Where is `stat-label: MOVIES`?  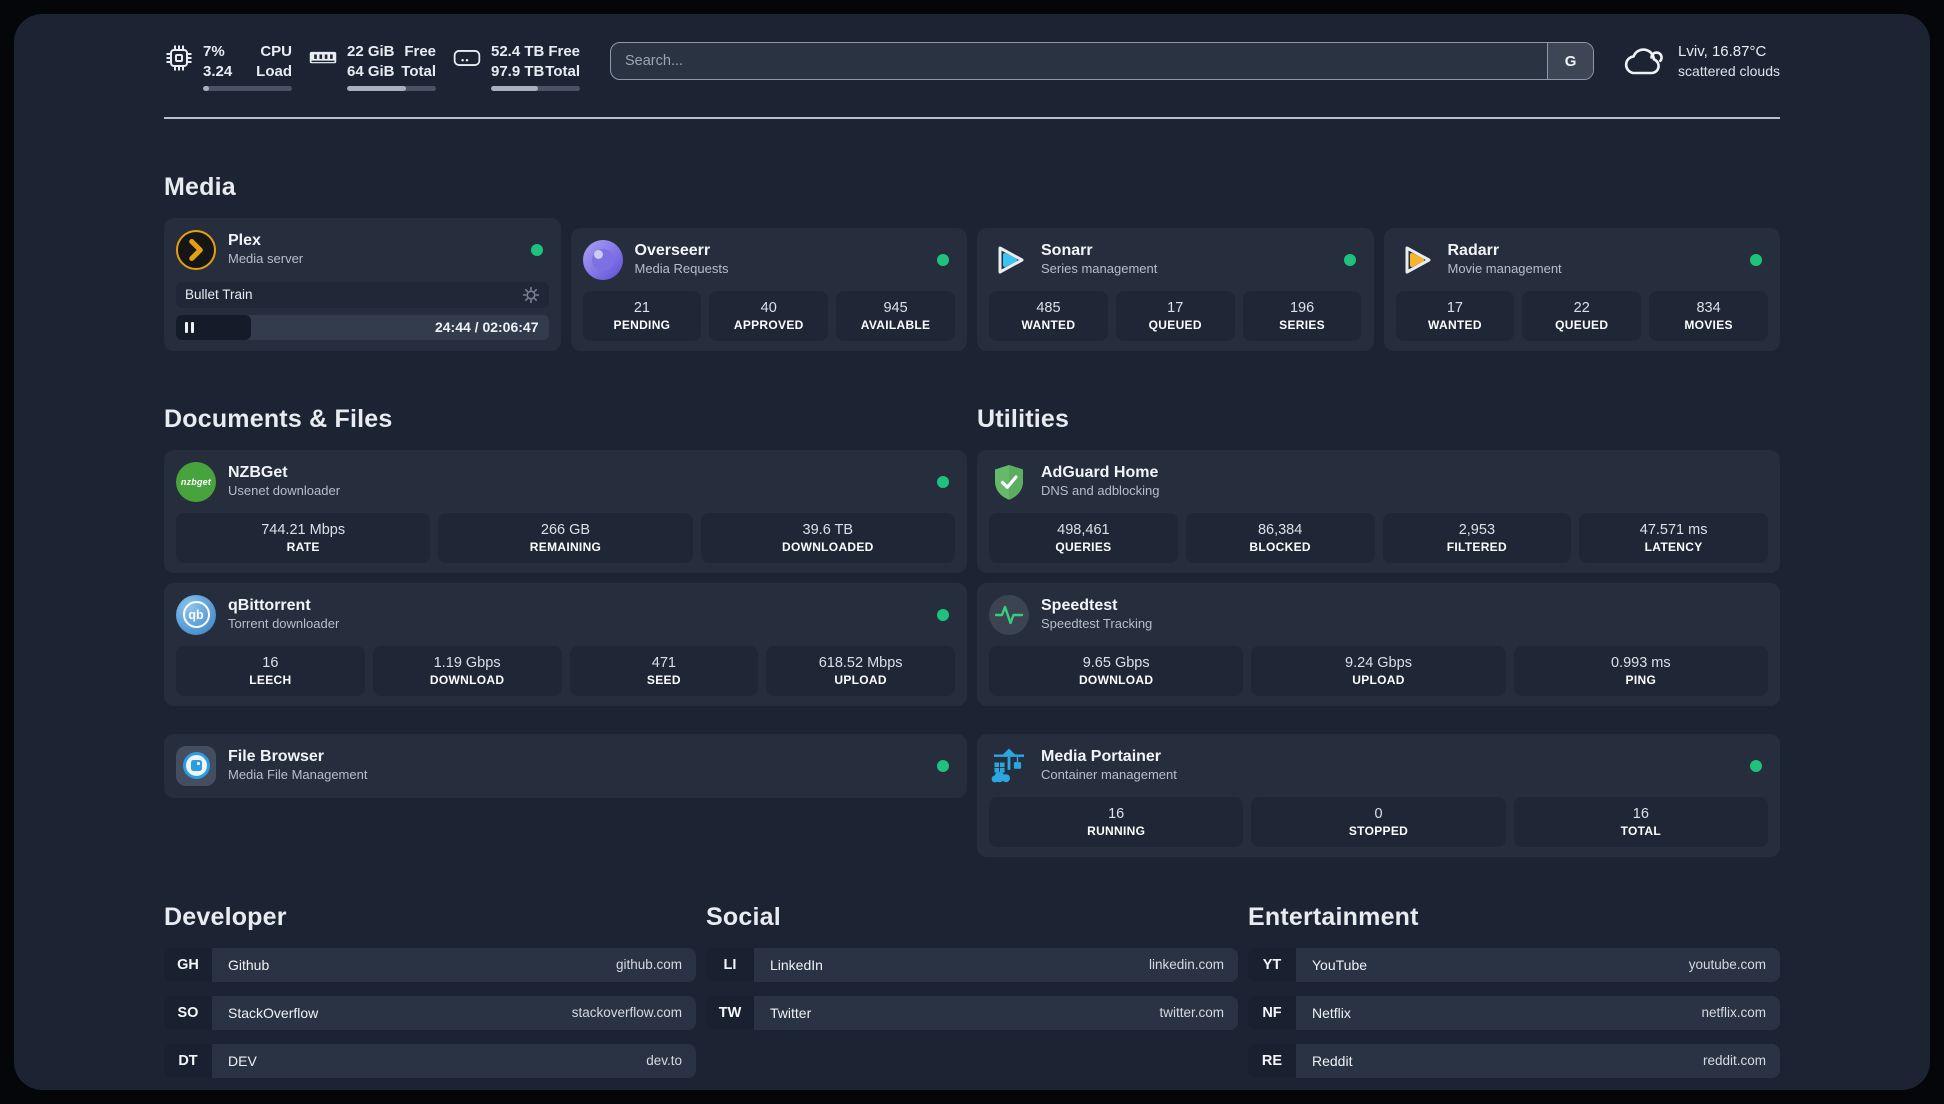
stat-label: MOVIES is located at coordinates (1708, 324).